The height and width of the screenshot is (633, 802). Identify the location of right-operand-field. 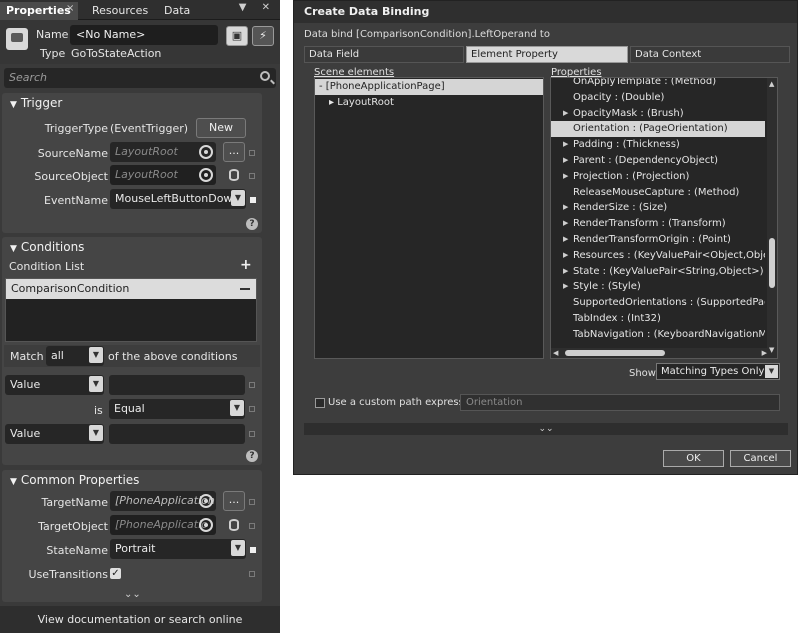
(177, 434).